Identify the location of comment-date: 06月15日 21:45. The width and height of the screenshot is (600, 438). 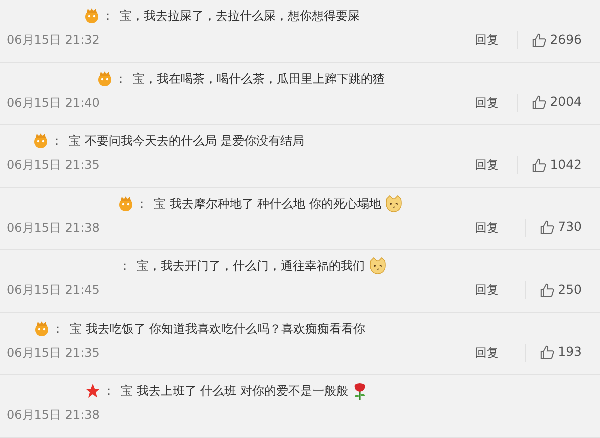
(53, 290).